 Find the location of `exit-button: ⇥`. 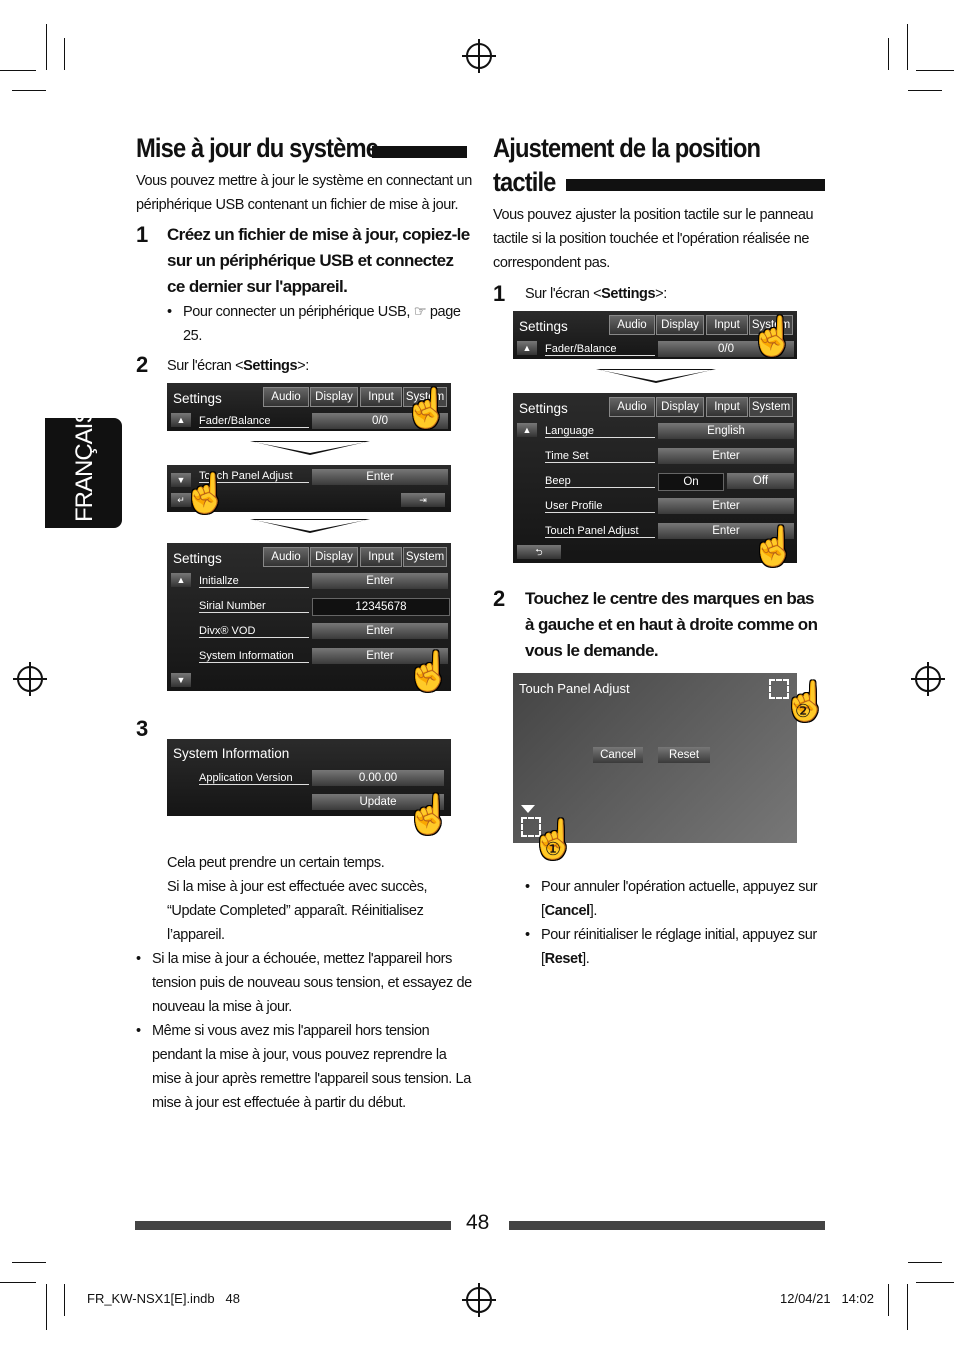

exit-button: ⇥ is located at coordinates (423, 500).